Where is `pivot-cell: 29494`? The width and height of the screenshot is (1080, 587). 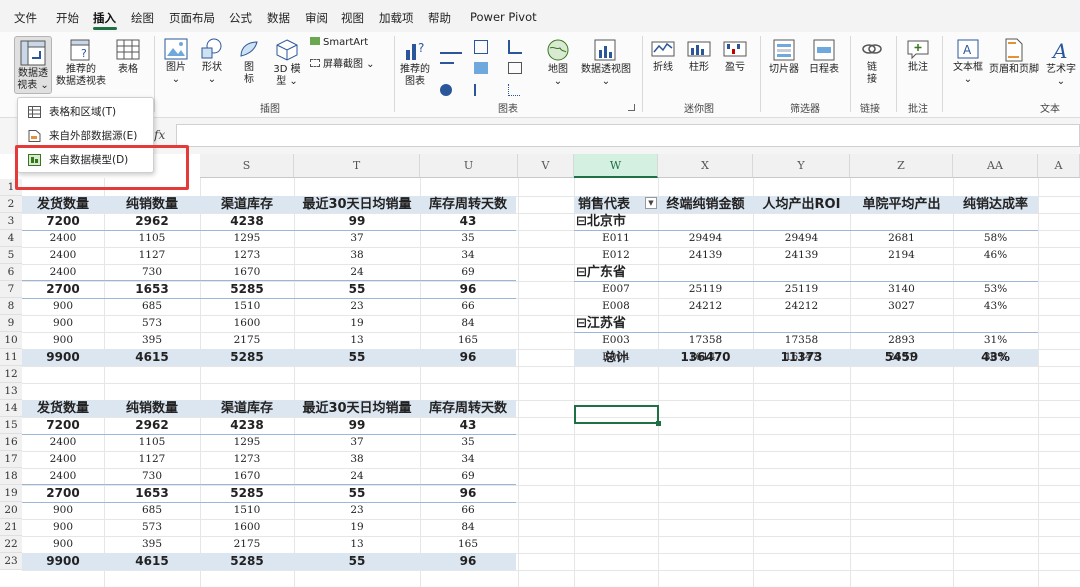
pivot-cell: 29494 is located at coordinates (801, 238).